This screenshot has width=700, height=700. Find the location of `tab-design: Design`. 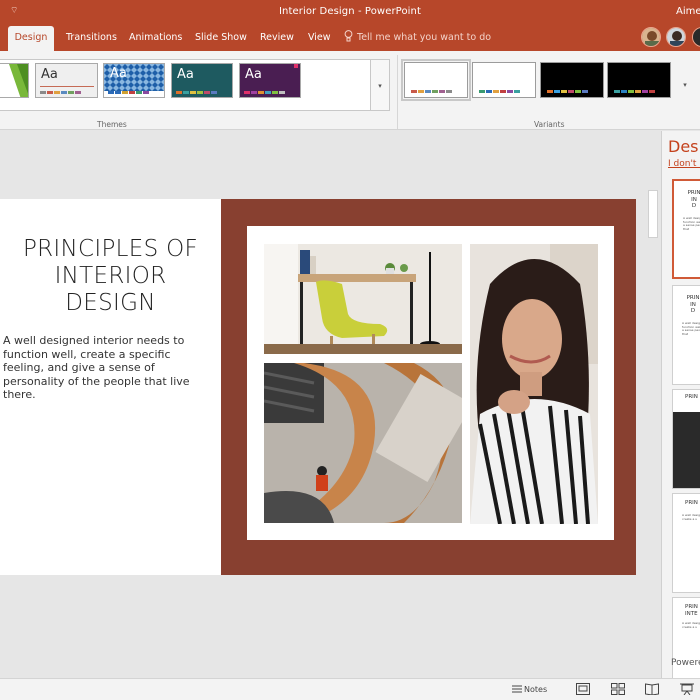

tab-design: Design is located at coordinates (31, 38).